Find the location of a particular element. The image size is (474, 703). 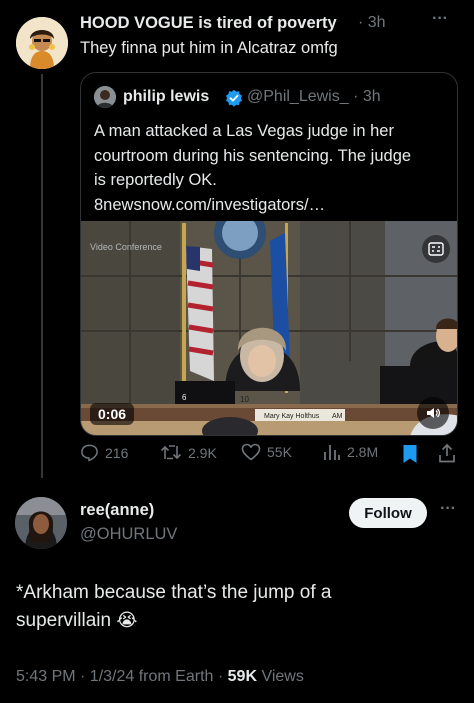

heart-icon is located at coordinates (251, 452).